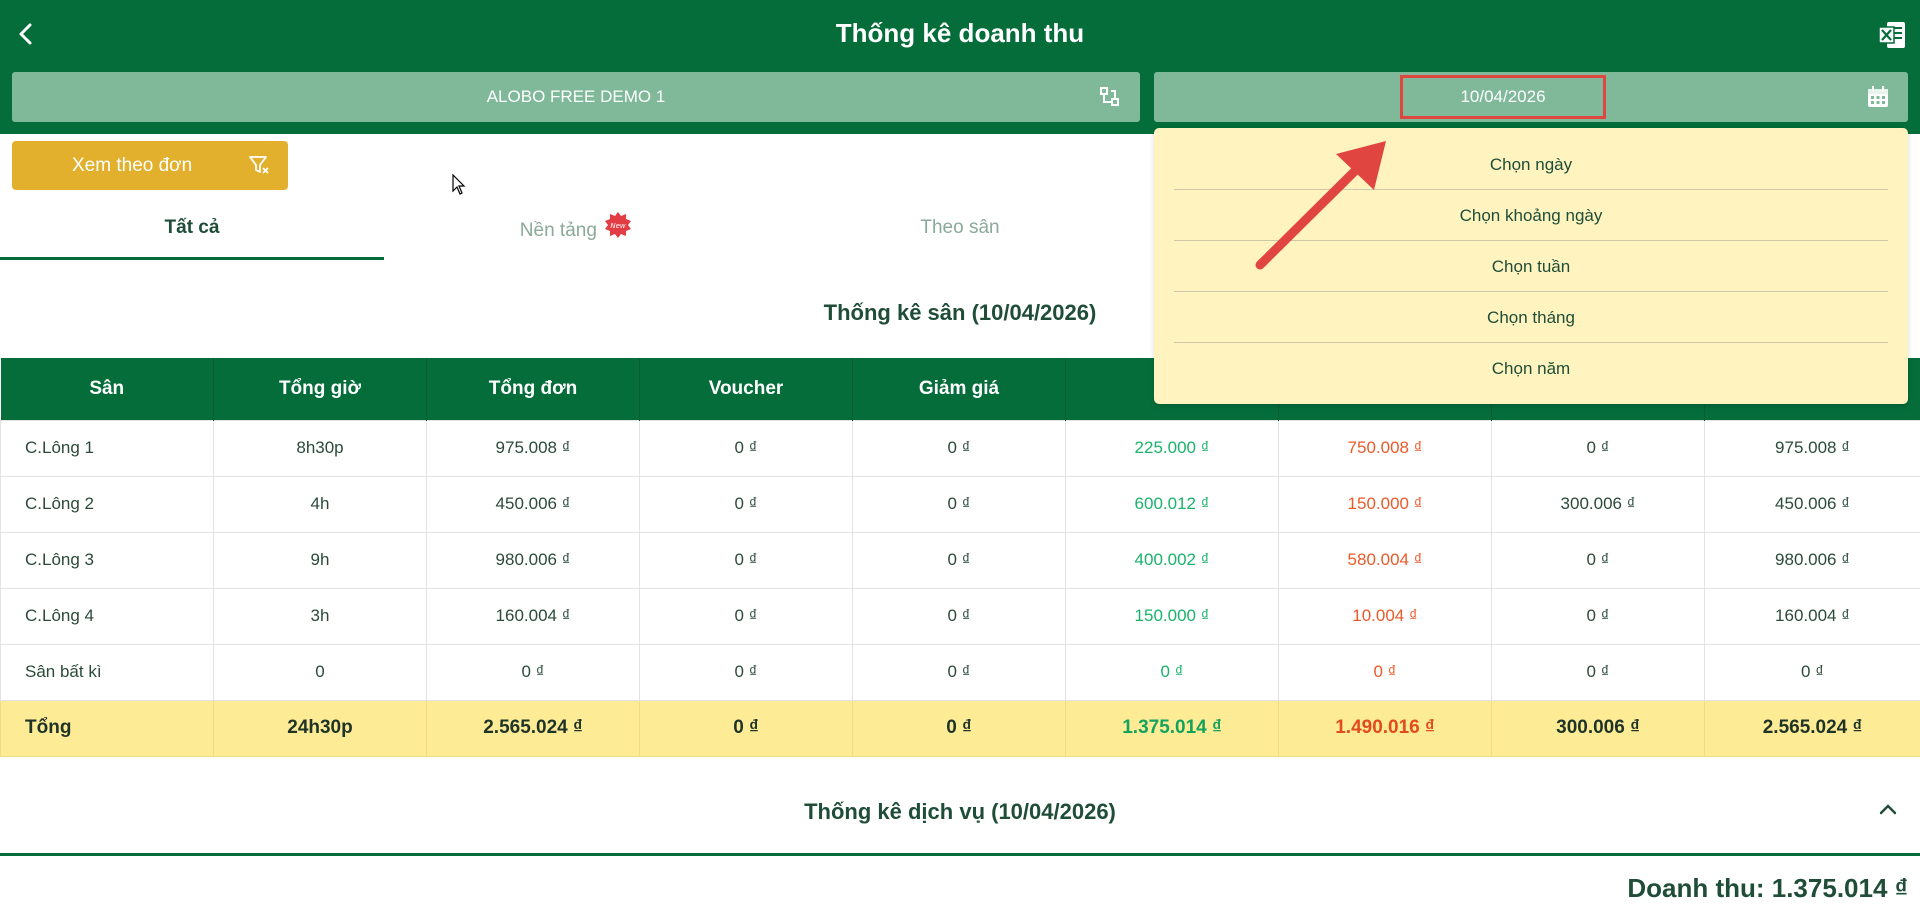 Image resolution: width=1920 pixels, height=922 pixels. I want to click on cell-hours: 8h30p, so click(320, 448).